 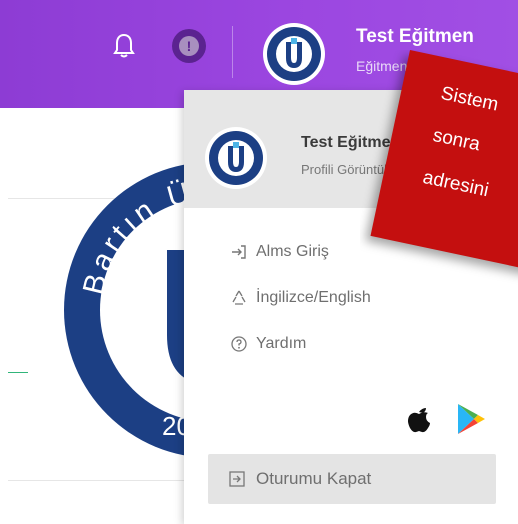 What do you see at coordinates (281, 343) in the screenshot?
I see `menu-item-label: Yardım` at bounding box center [281, 343].